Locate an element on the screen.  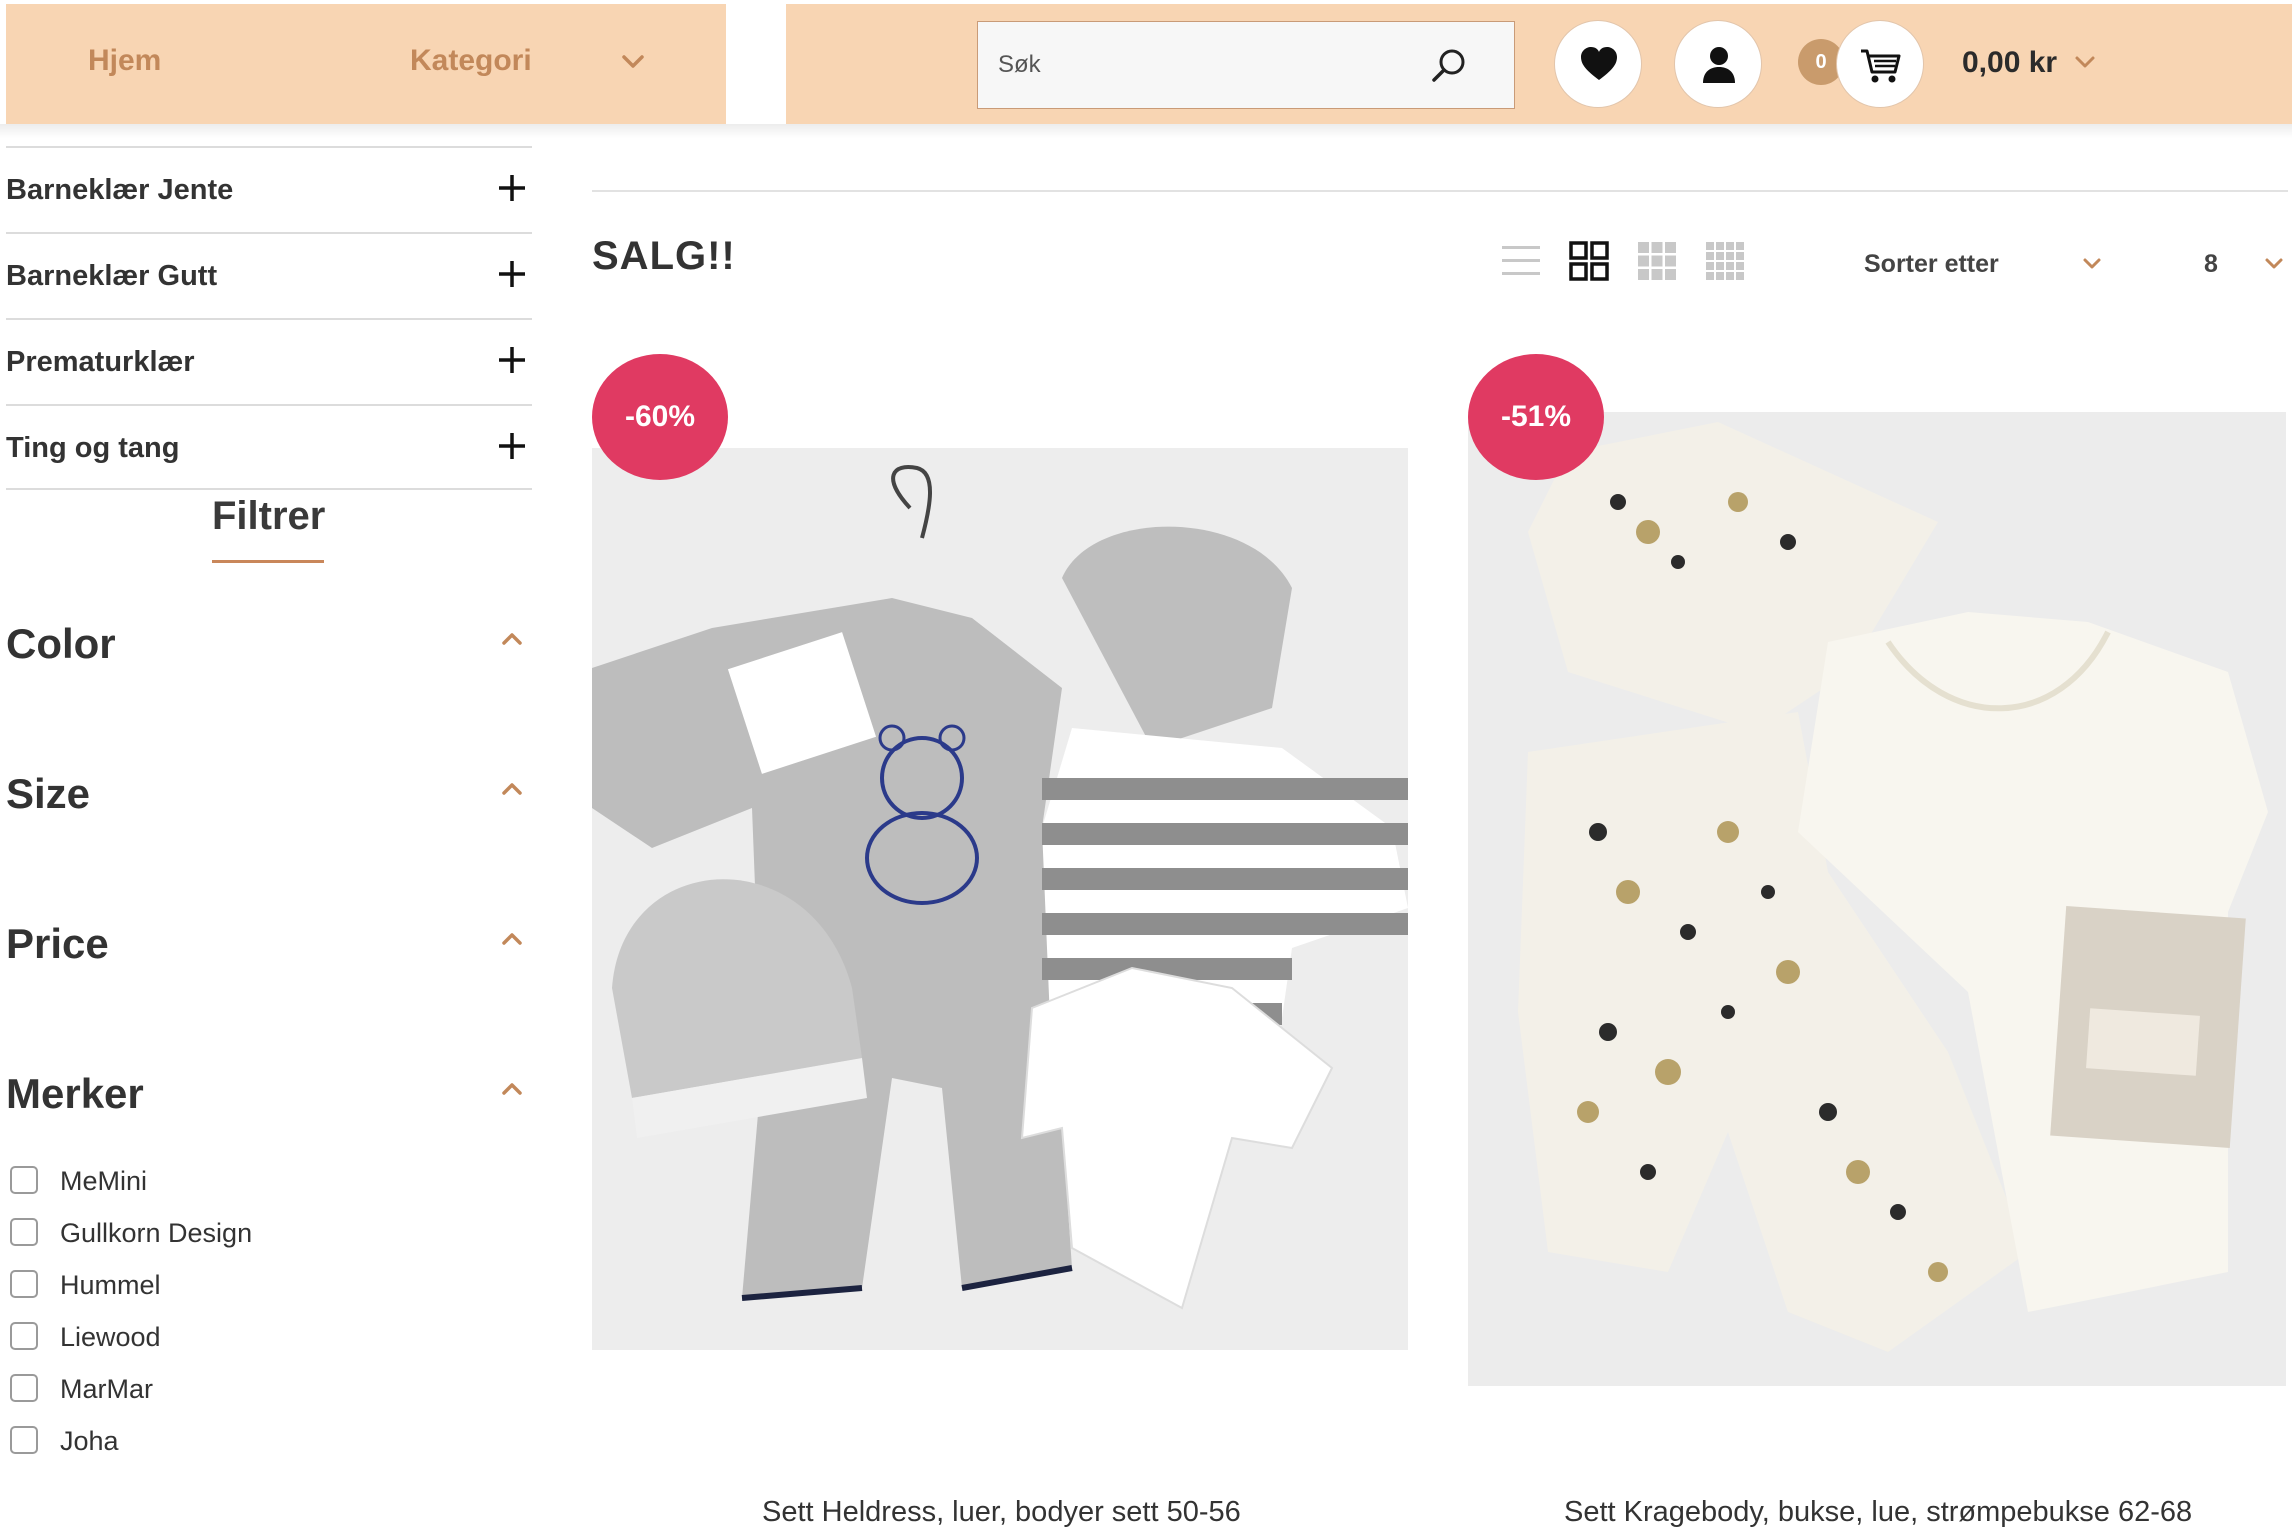
heart-icon is located at coordinates (1599, 63).